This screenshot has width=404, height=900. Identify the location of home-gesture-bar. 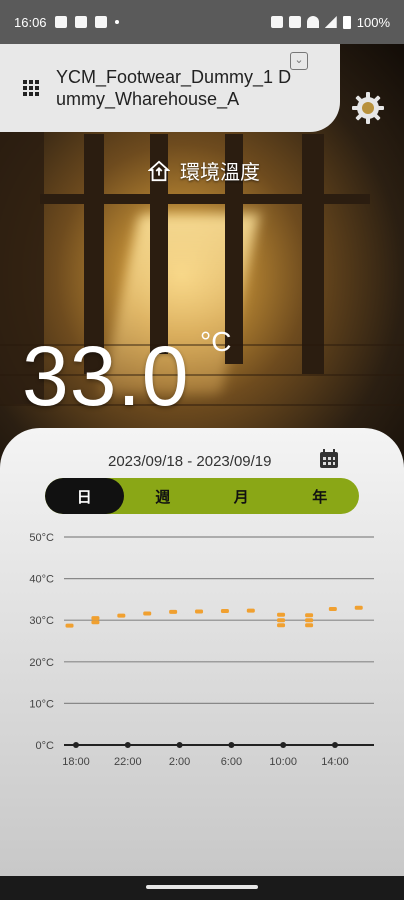
(202, 887).